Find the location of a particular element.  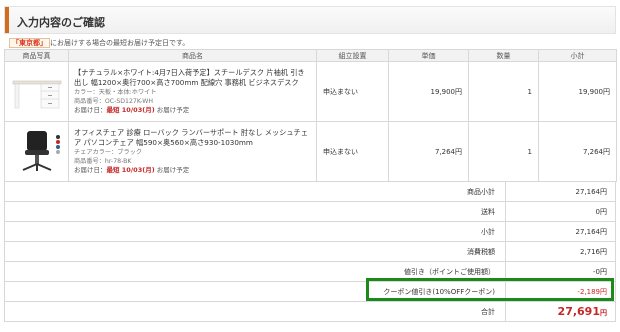

summary-row-goods-subtotal: 商品小計 27,164円 is located at coordinates (310, 191).